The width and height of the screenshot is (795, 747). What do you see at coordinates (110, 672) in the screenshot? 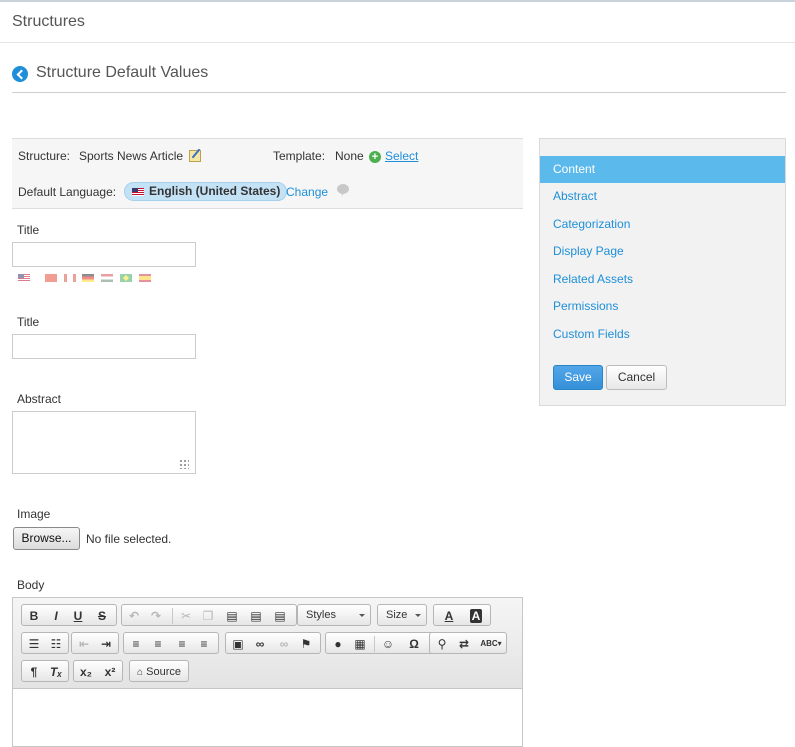
I see `superscript-button: x²` at bounding box center [110, 672].